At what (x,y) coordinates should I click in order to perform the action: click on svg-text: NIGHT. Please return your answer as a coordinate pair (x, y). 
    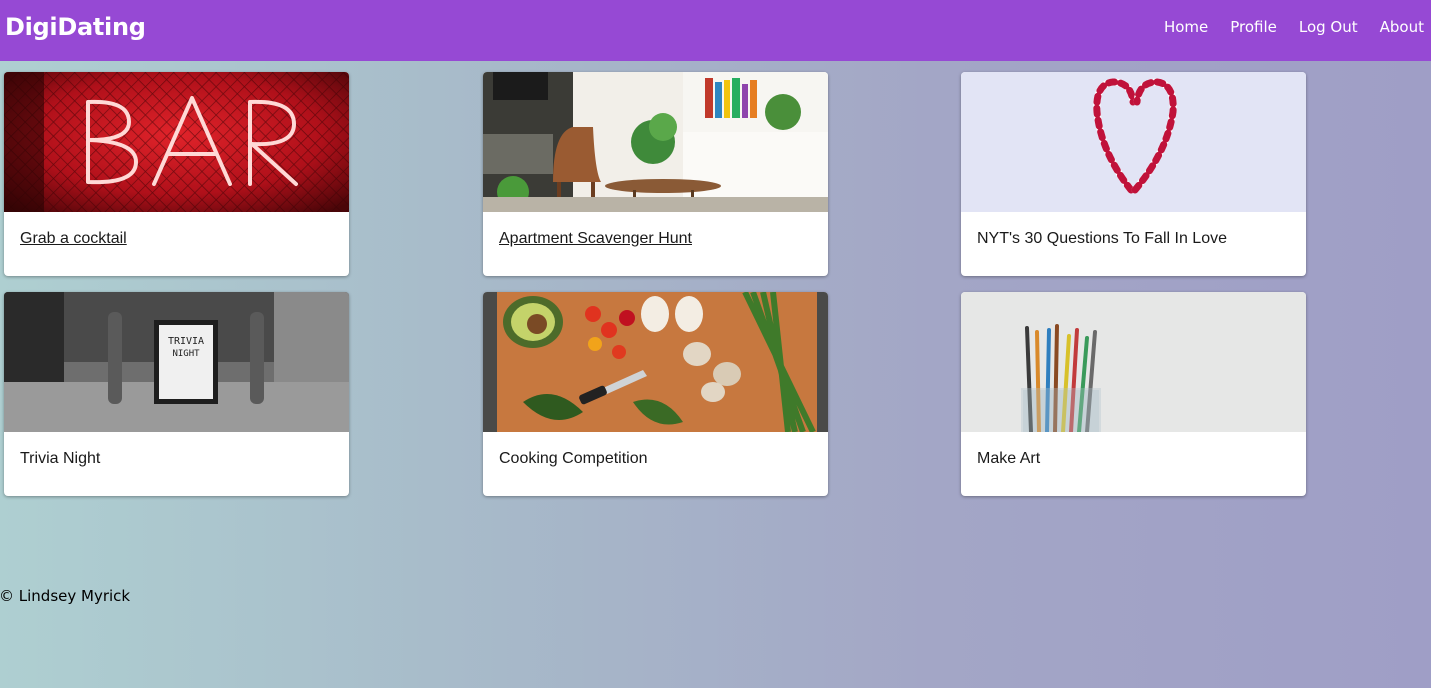
    Looking at the image, I should click on (186, 354).